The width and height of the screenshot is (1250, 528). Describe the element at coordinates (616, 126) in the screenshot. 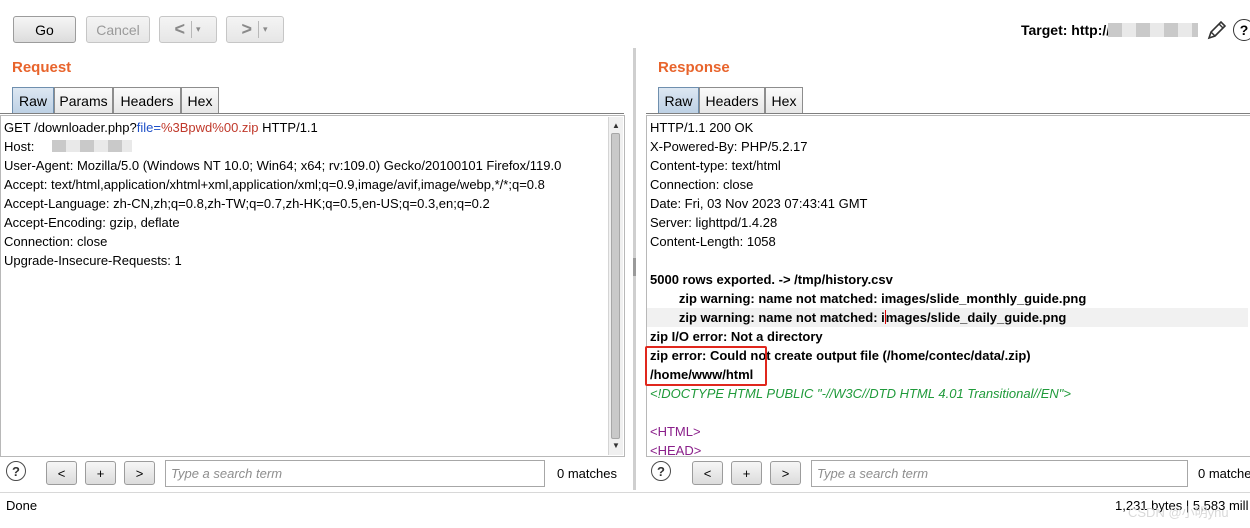

I see `scroll-up-icon: ▲` at that location.